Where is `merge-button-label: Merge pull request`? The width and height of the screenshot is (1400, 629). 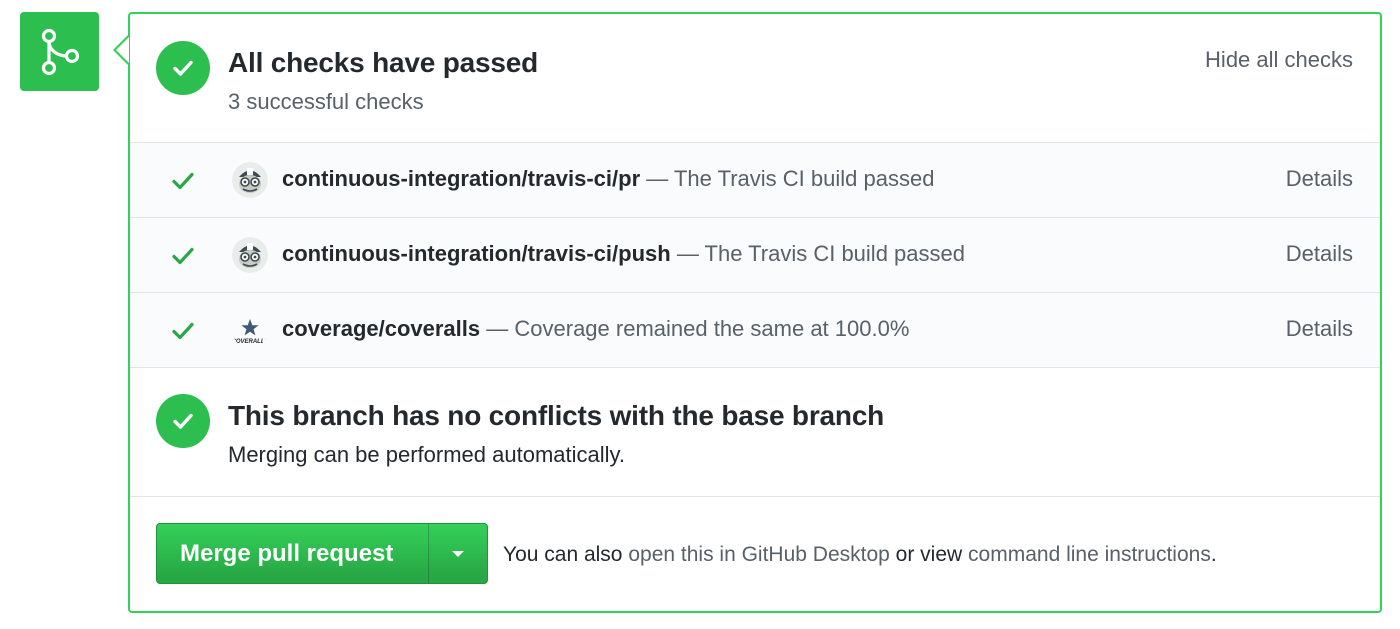
merge-button-label: Merge pull request is located at coordinates (287, 553).